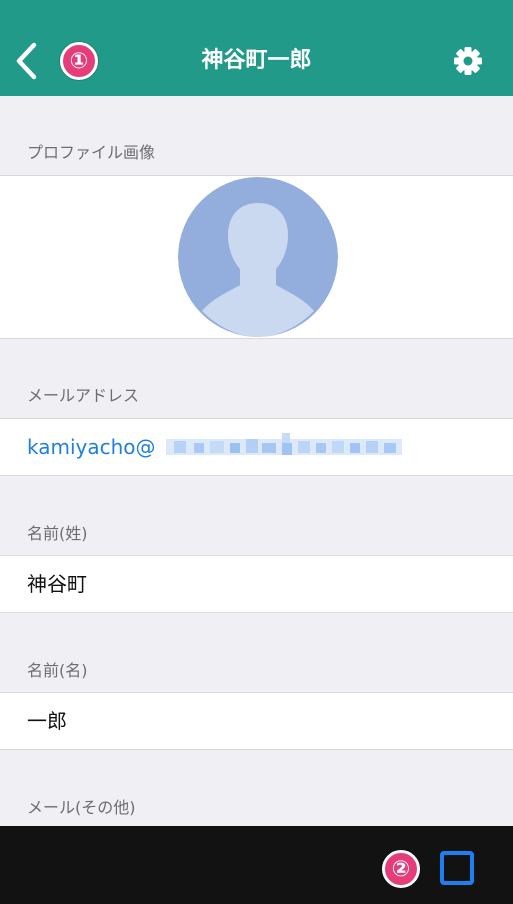 The width and height of the screenshot is (513, 904). I want to click on bottom-toolbar, so click(256, 865).